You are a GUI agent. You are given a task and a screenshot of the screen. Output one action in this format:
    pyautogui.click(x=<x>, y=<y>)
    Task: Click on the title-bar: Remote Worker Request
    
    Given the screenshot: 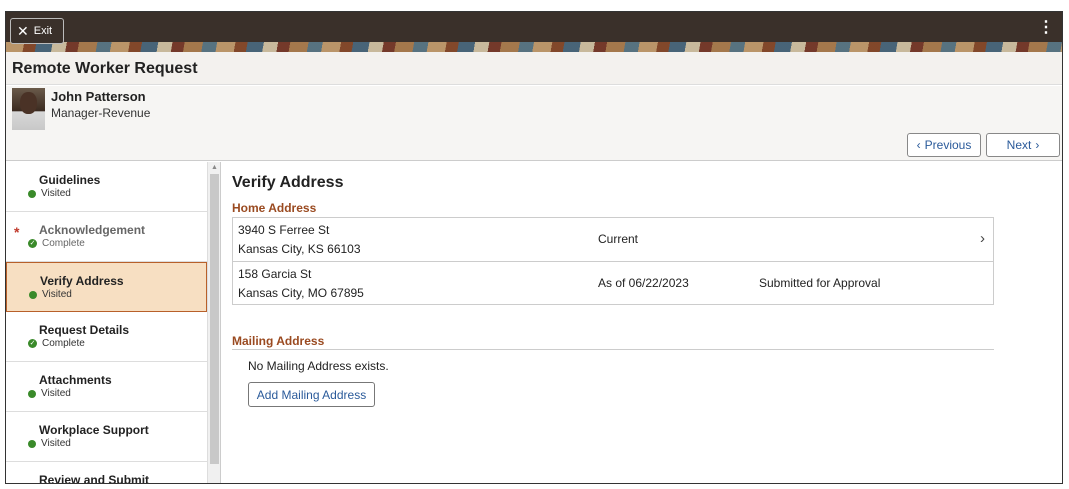 What is the action you would take?
    pyautogui.click(x=534, y=68)
    